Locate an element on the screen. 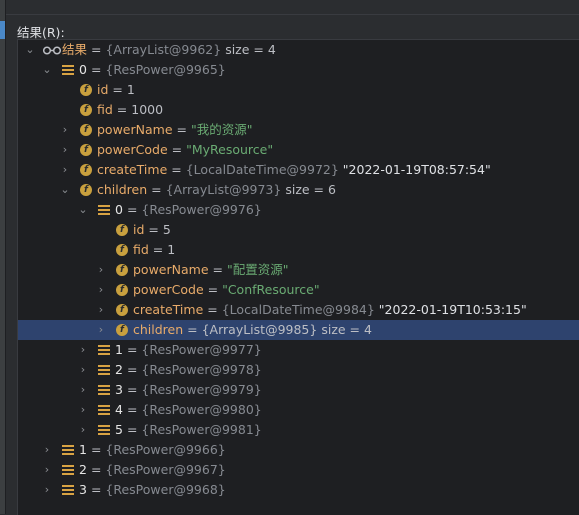  tree-row-element-2: › 2 = {ResPower@9967} is located at coordinates (298, 470).